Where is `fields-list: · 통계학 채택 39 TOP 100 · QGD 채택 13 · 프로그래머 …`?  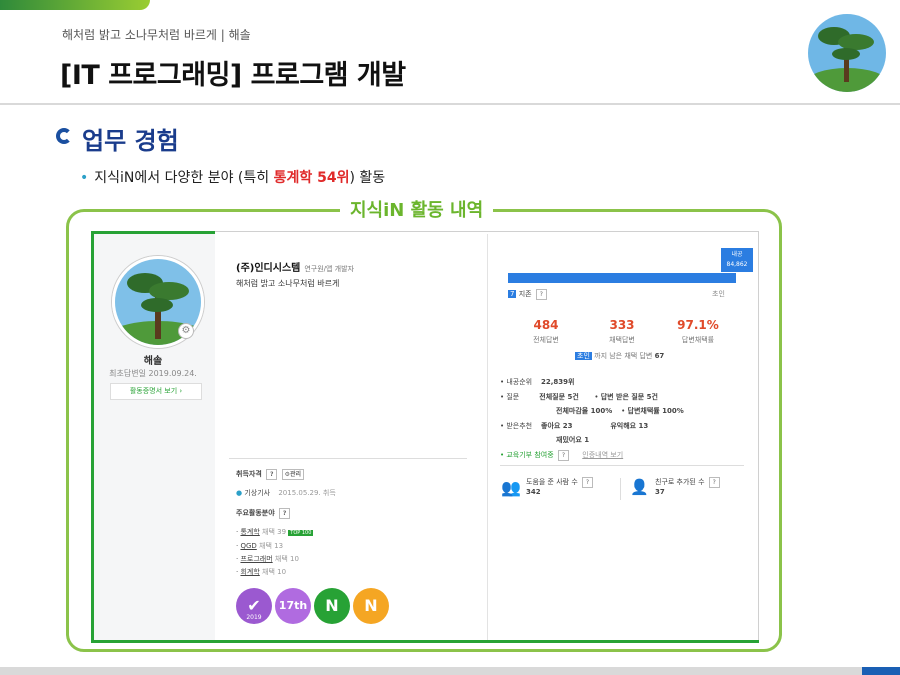 fields-list: · 통계학 채택 39 TOP 100 · QGD 채택 13 · 프로그래머 … is located at coordinates (275, 552).